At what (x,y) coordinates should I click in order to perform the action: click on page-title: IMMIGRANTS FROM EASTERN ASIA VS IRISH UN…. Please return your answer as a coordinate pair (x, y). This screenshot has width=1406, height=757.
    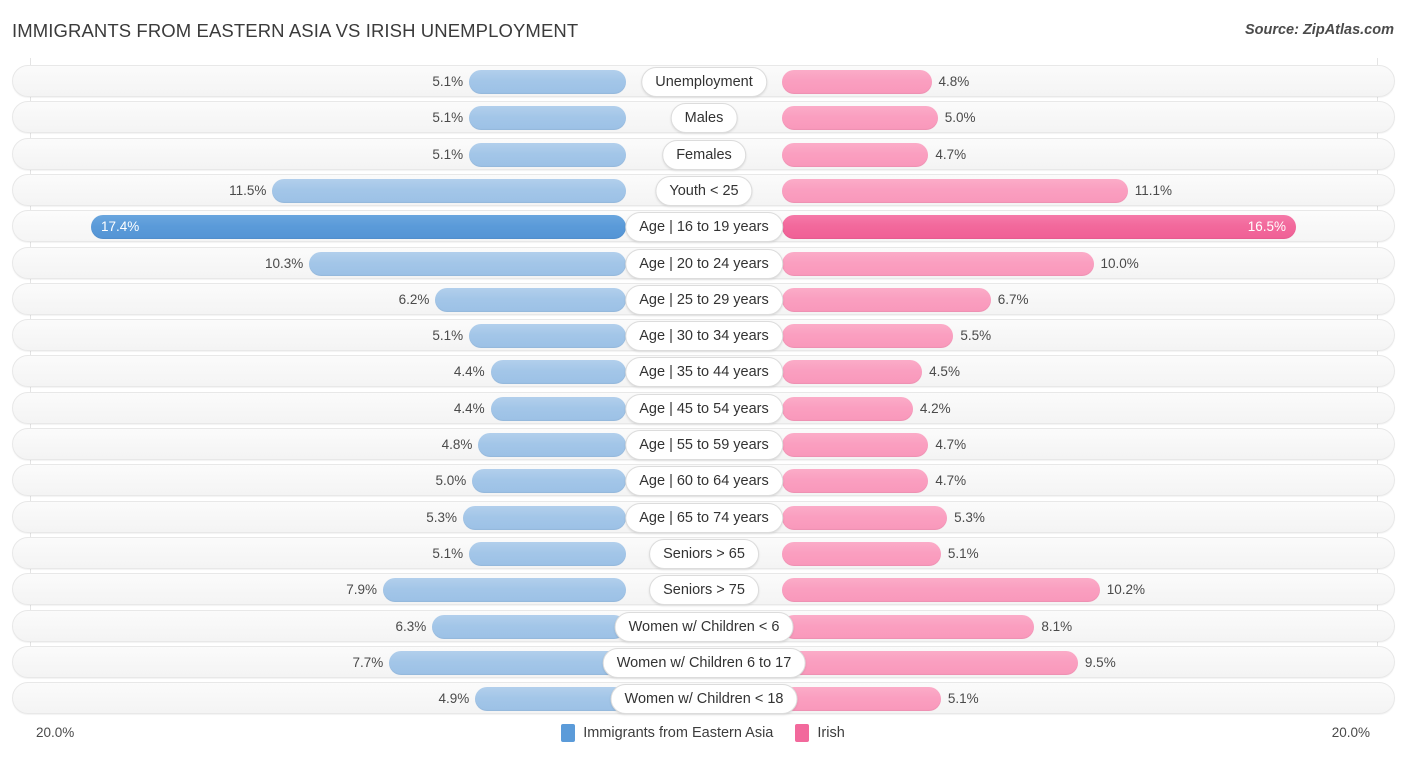
    Looking at the image, I should click on (295, 30).